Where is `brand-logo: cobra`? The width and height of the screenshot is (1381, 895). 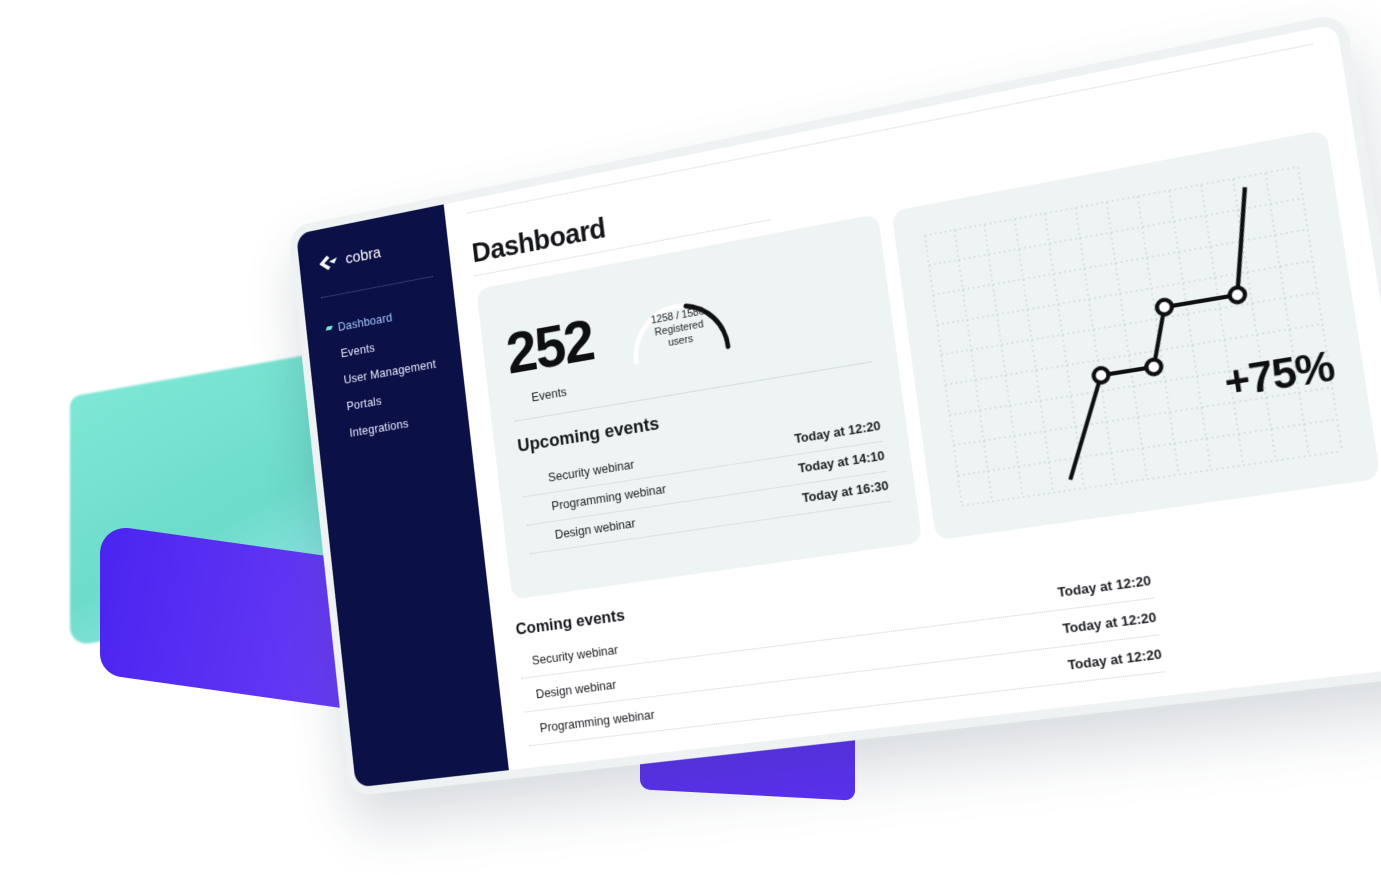
brand-logo: cobra is located at coordinates (373, 254).